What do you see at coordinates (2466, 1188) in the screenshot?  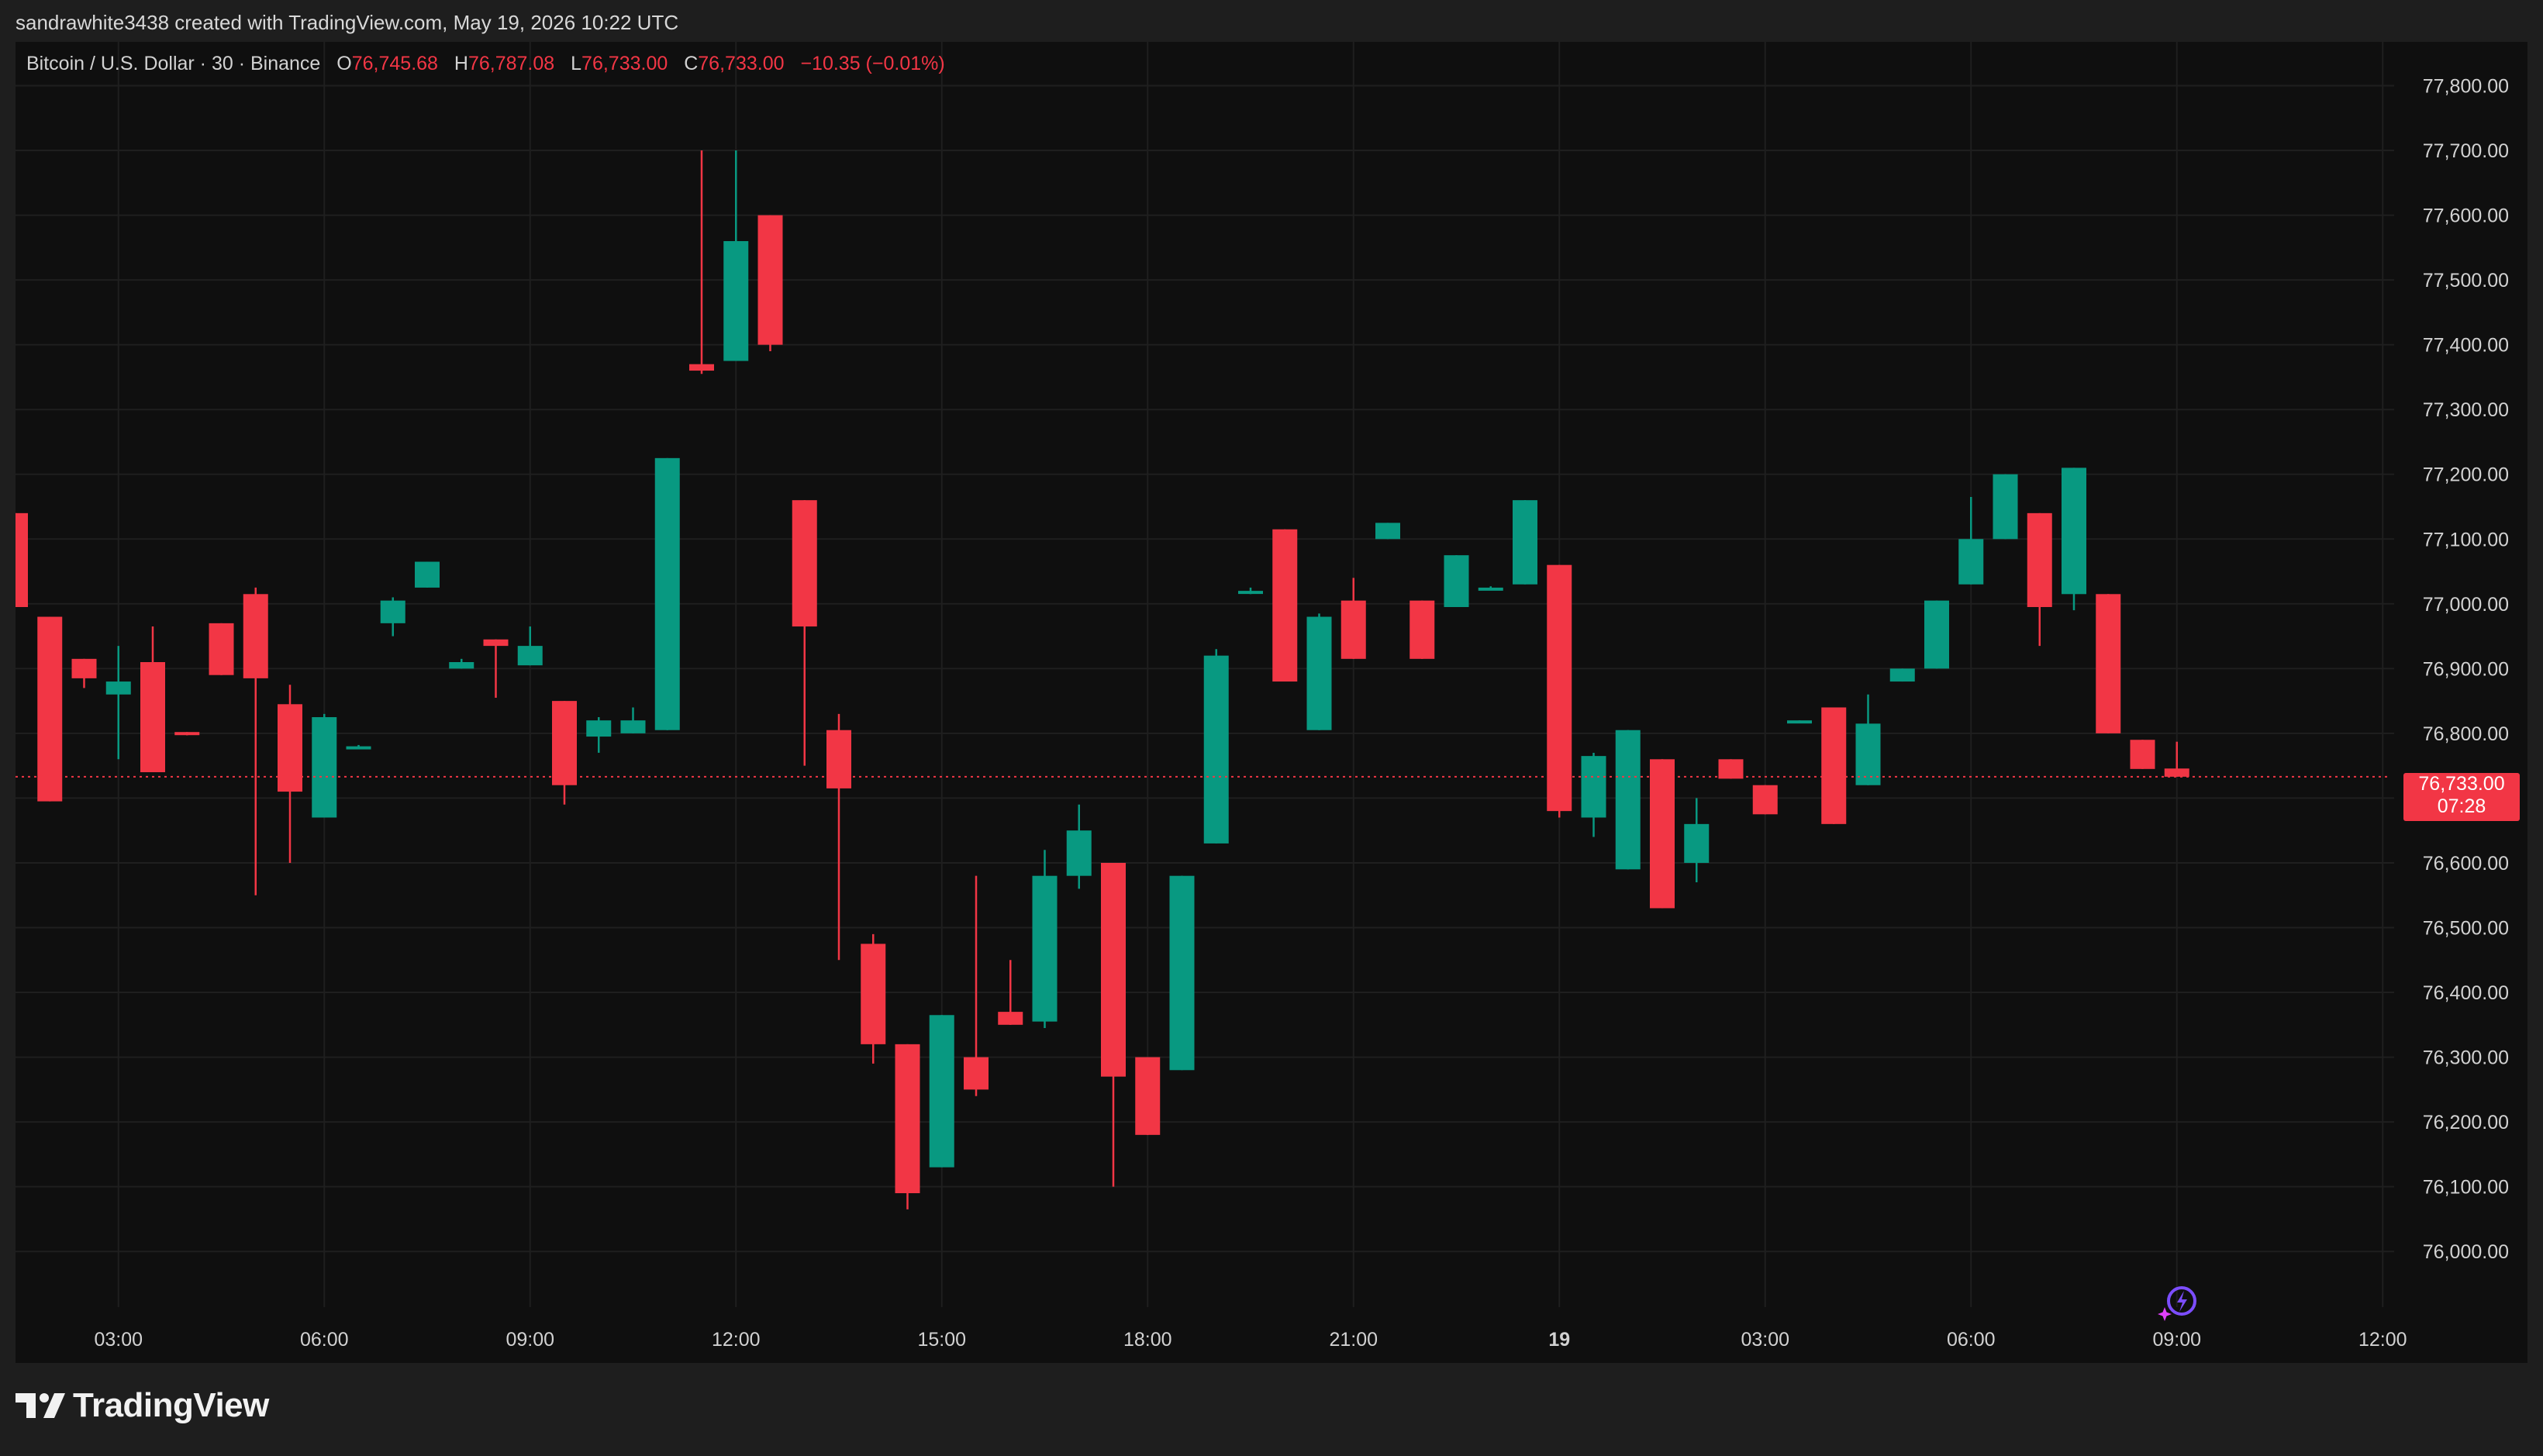 I see `y-tick-label: 76,100.00` at bounding box center [2466, 1188].